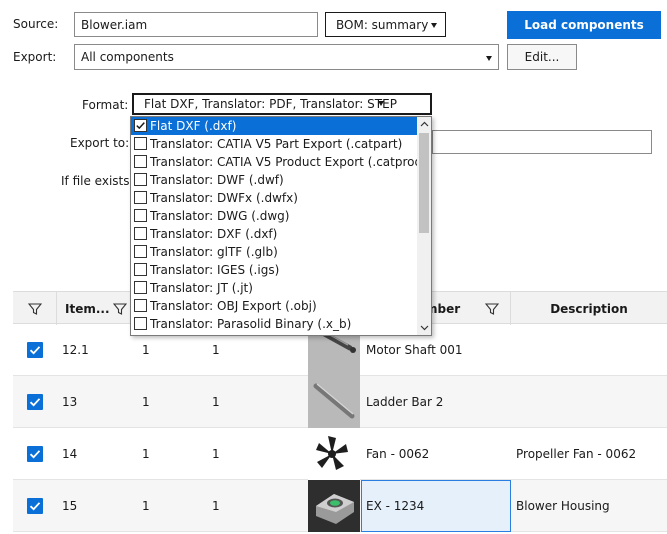 The height and width of the screenshot is (534, 667). What do you see at coordinates (274, 288) in the screenshot?
I see `format-option: Translator: JT (.jt)` at bounding box center [274, 288].